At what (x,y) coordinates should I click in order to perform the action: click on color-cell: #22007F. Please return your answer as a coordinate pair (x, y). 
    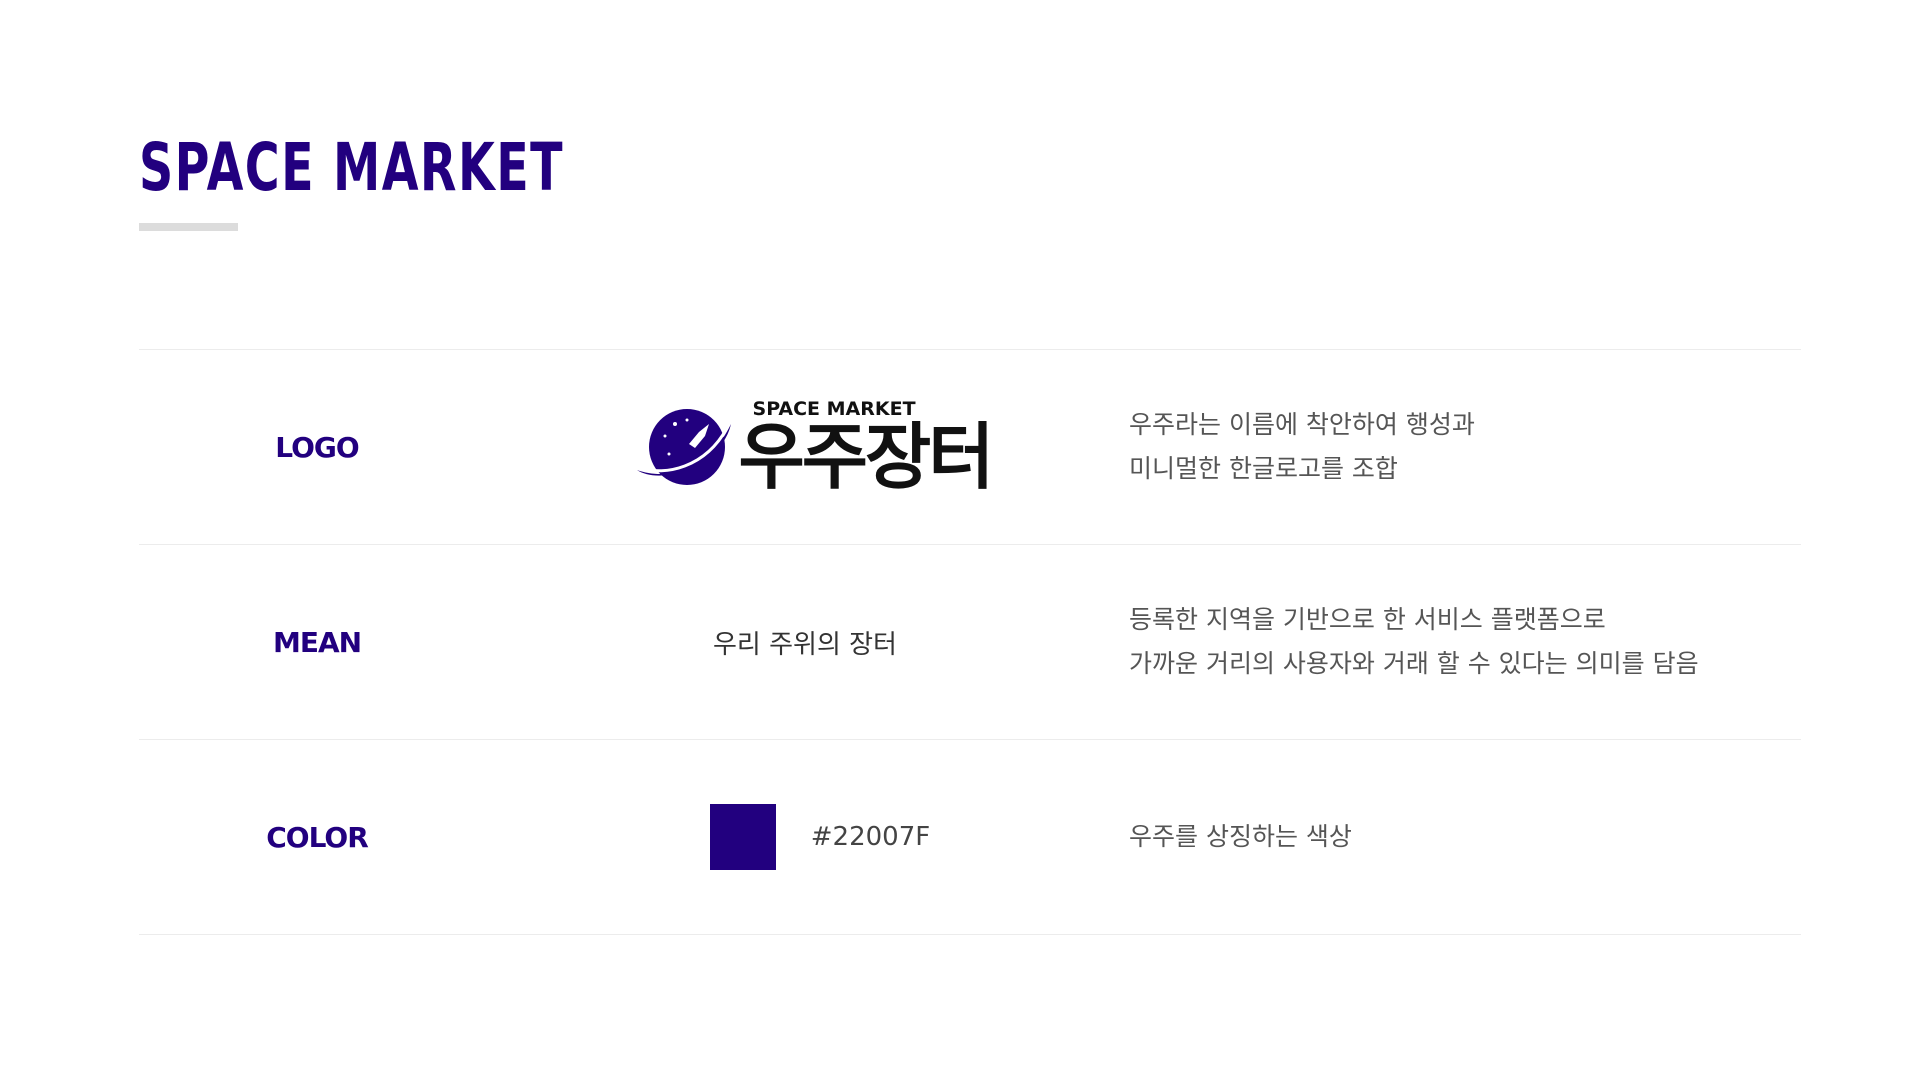
    Looking at the image, I should click on (825, 837).